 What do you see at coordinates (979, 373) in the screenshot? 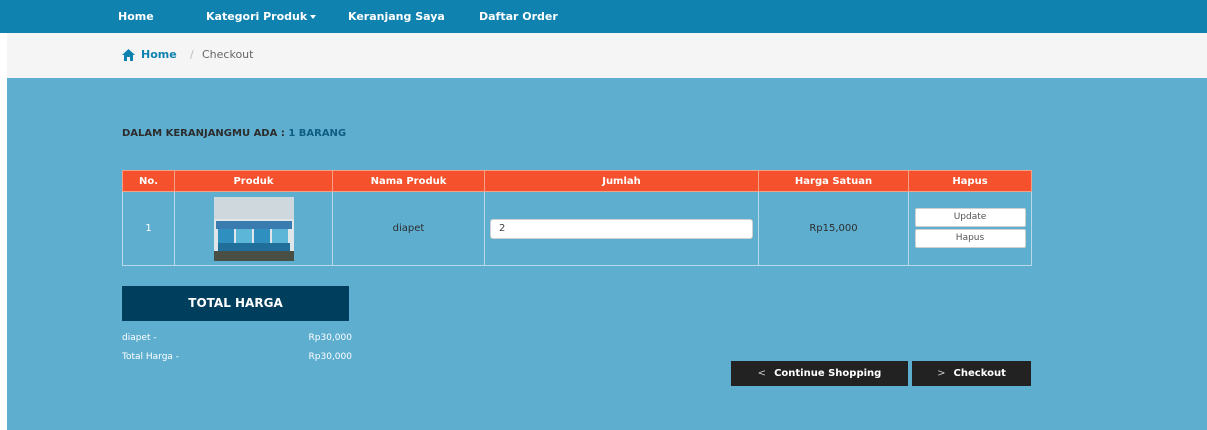
I see `checkout-label: Checkout` at bounding box center [979, 373].